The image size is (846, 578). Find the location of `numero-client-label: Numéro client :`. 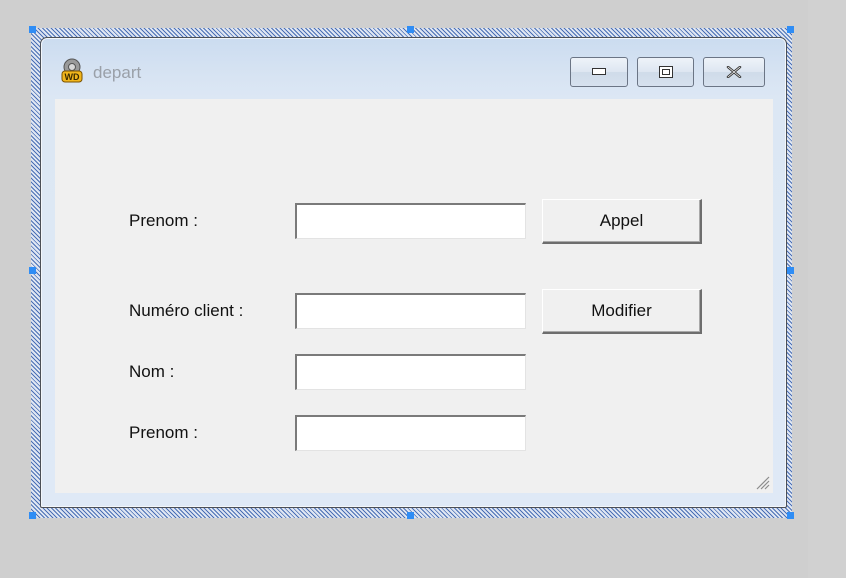

numero-client-label: Numéro client : is located at coordinates (186, 310).